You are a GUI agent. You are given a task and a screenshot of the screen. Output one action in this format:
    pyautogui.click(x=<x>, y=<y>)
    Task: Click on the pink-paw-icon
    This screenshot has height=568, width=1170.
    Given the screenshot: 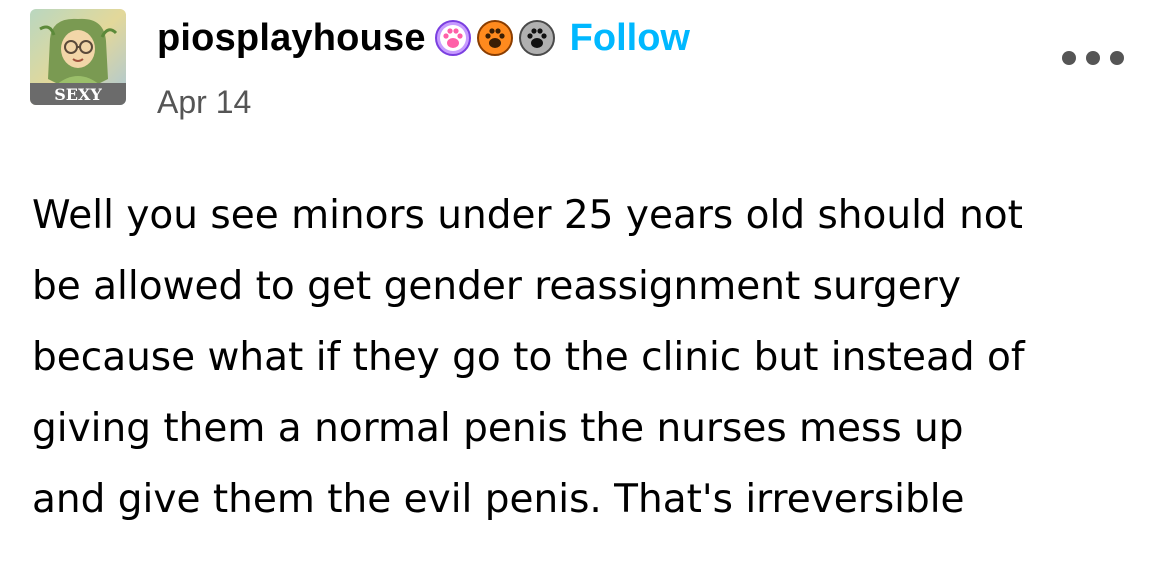 What is the action you would take?
    pyautogui.click(x=453, y=38)
    